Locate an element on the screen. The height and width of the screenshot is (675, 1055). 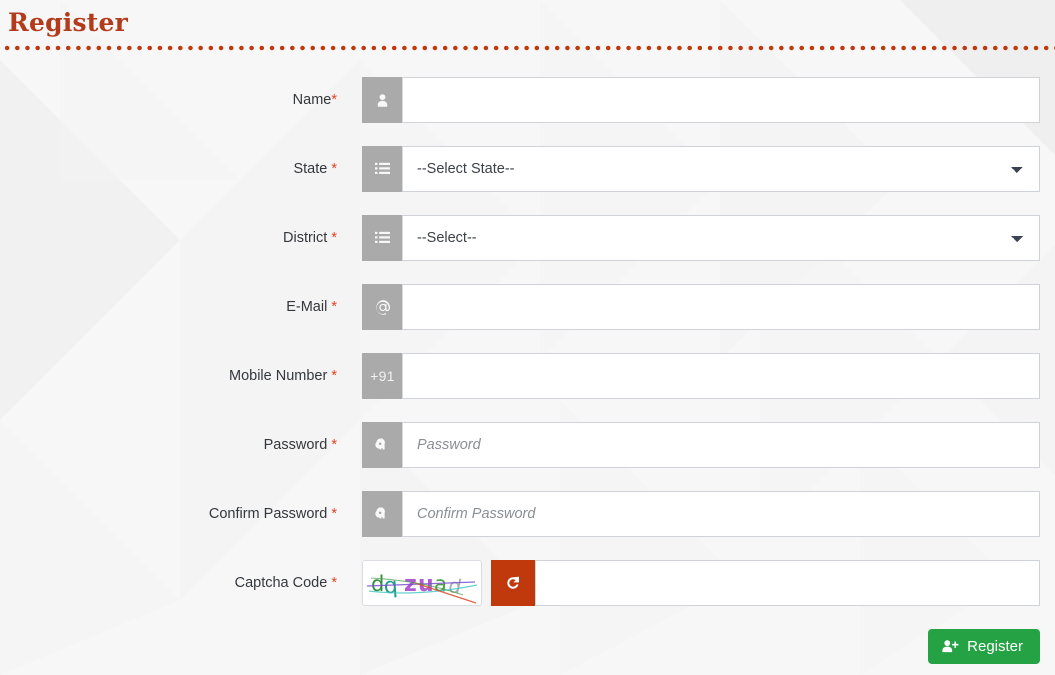
control-email is located at coordinates (701, 307).